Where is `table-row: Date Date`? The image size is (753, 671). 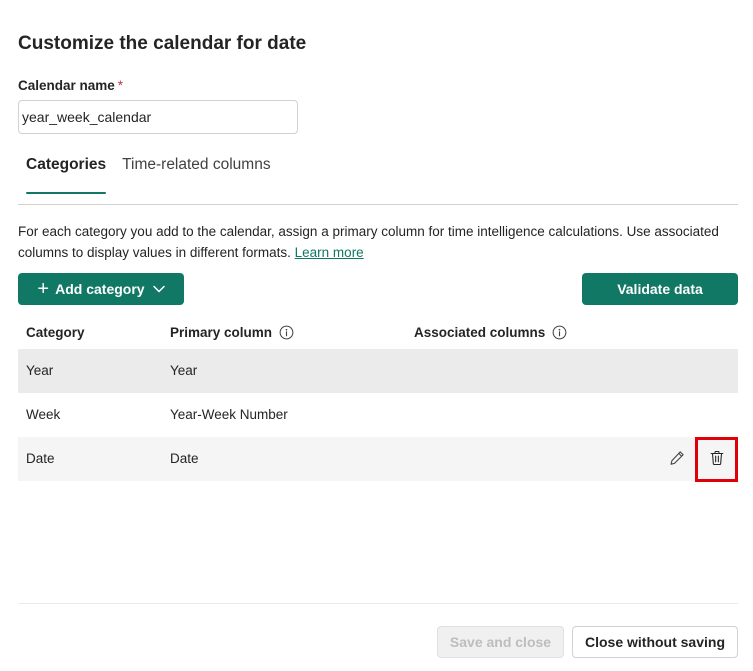
table-row: Date Date is located at coordinates (378, 459).